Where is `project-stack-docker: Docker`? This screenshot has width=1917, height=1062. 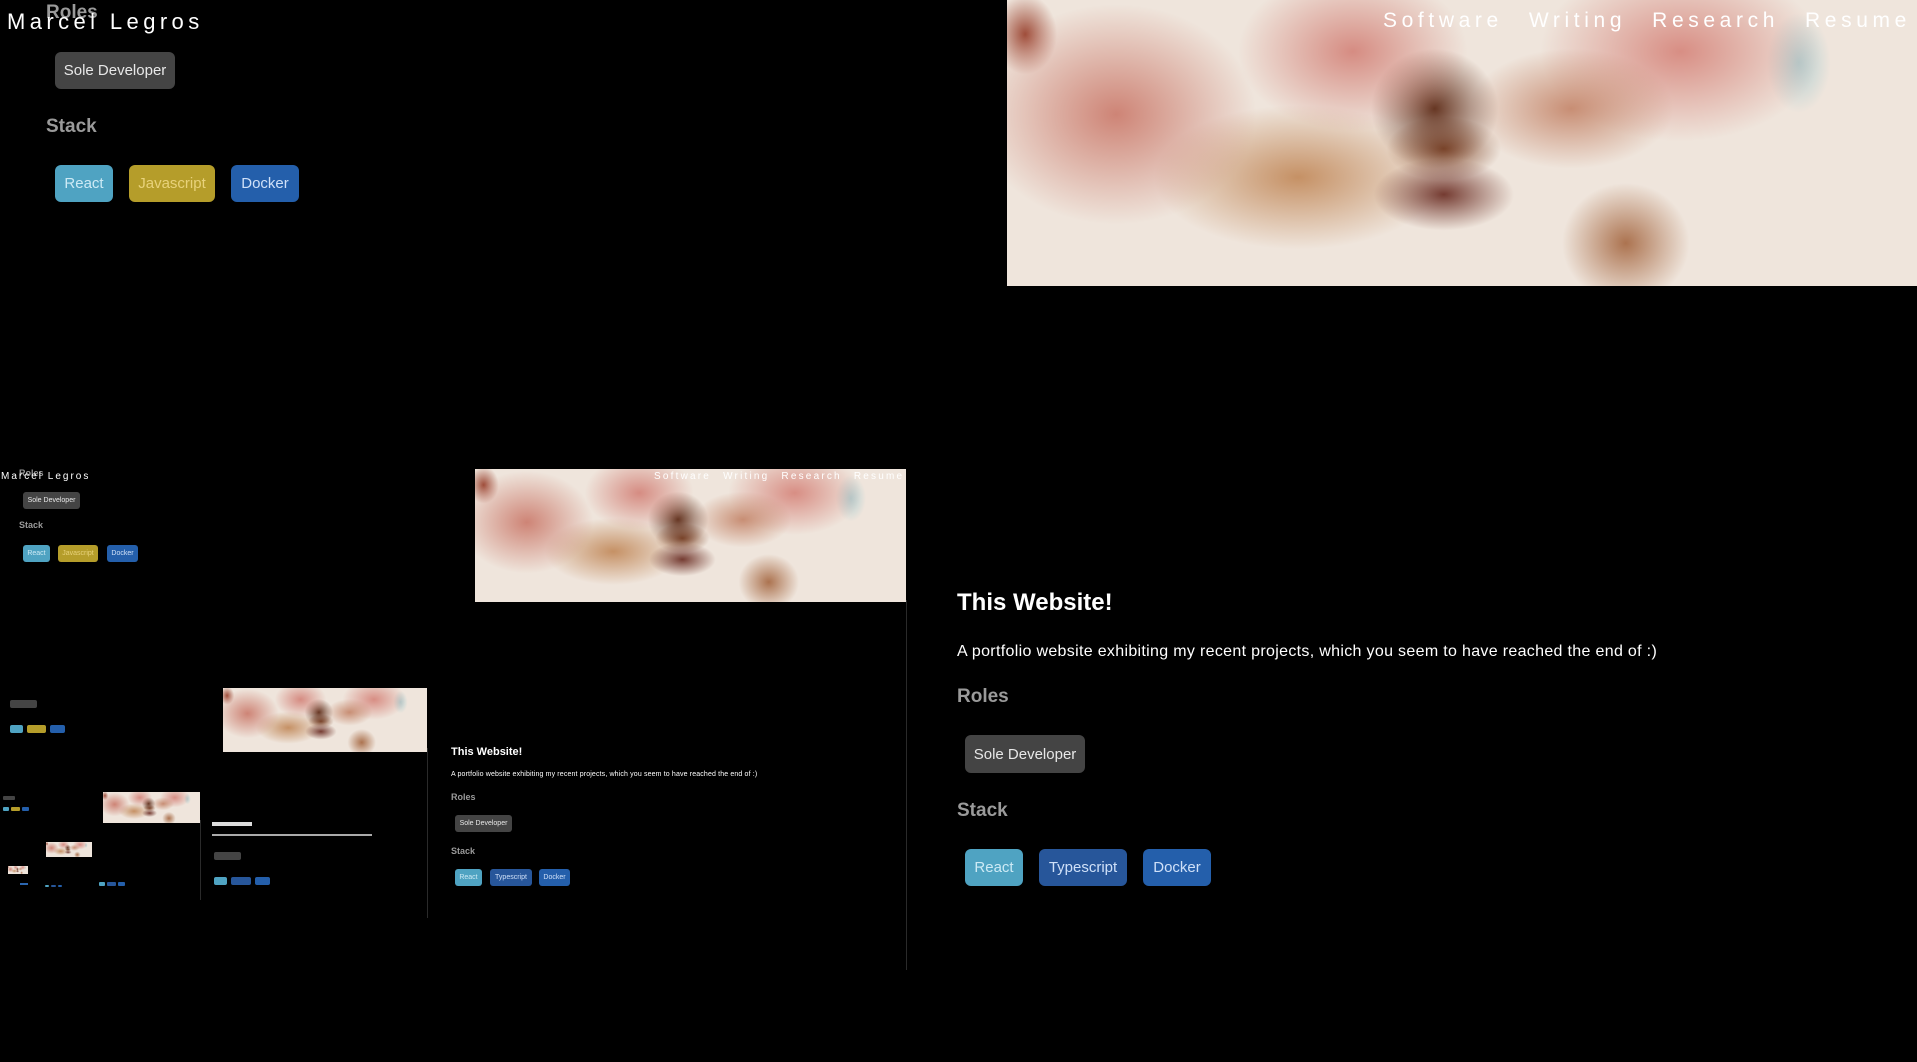 project-stack-docker: Docker is located at coordinates (1177, 867).